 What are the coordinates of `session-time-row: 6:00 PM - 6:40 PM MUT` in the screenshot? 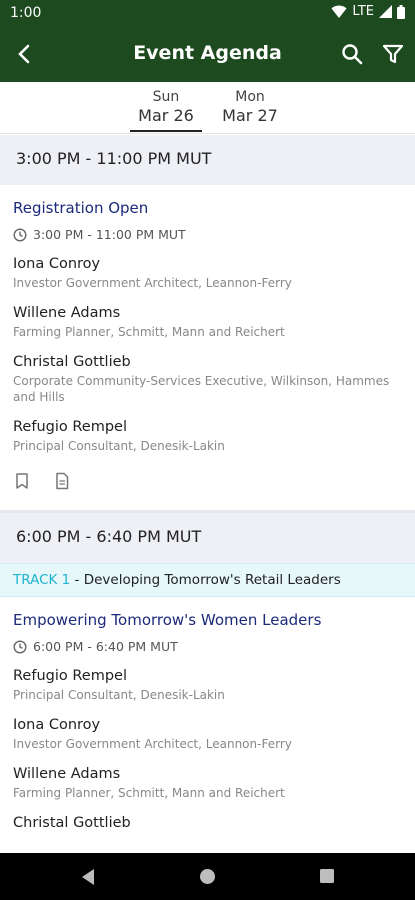 It's located at (207, 646).